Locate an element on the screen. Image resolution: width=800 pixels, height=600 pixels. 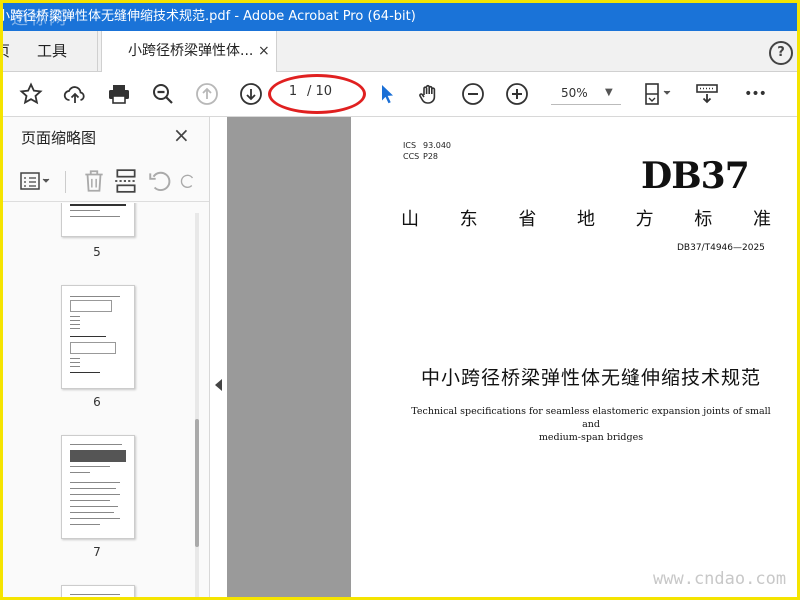
db37-logo: DB37 is located at coordinates (695, 176).